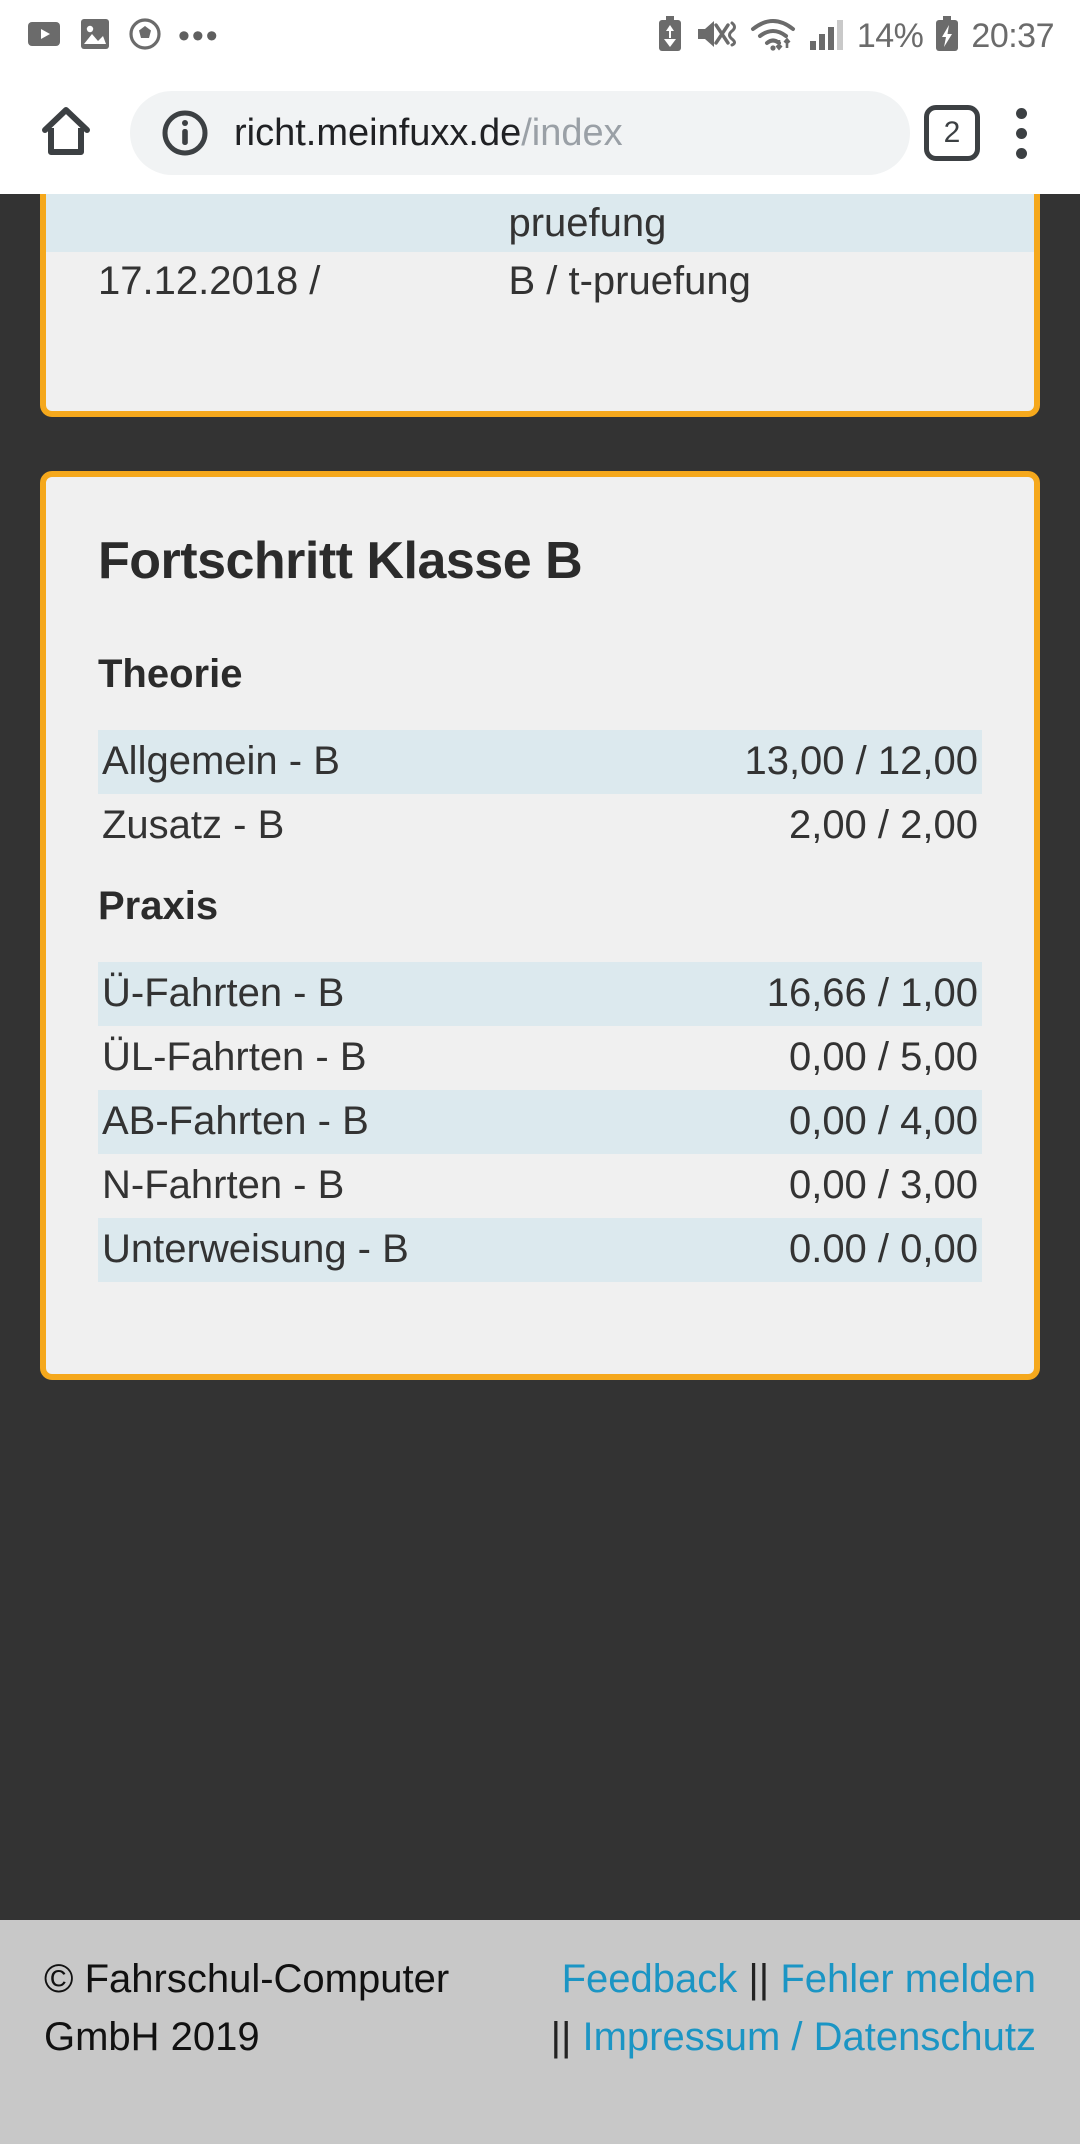  Describe the element at coordinates (185, 133) in the screenshot. I see `site-info-icon` at that location.